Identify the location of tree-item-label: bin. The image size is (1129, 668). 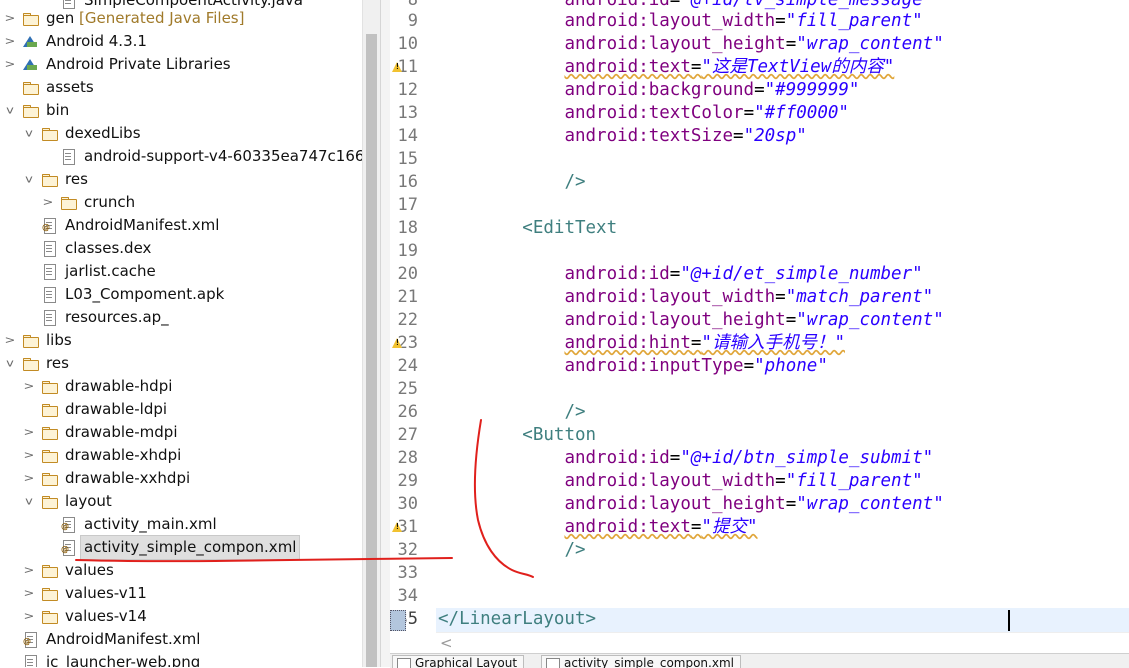
(57, 110).